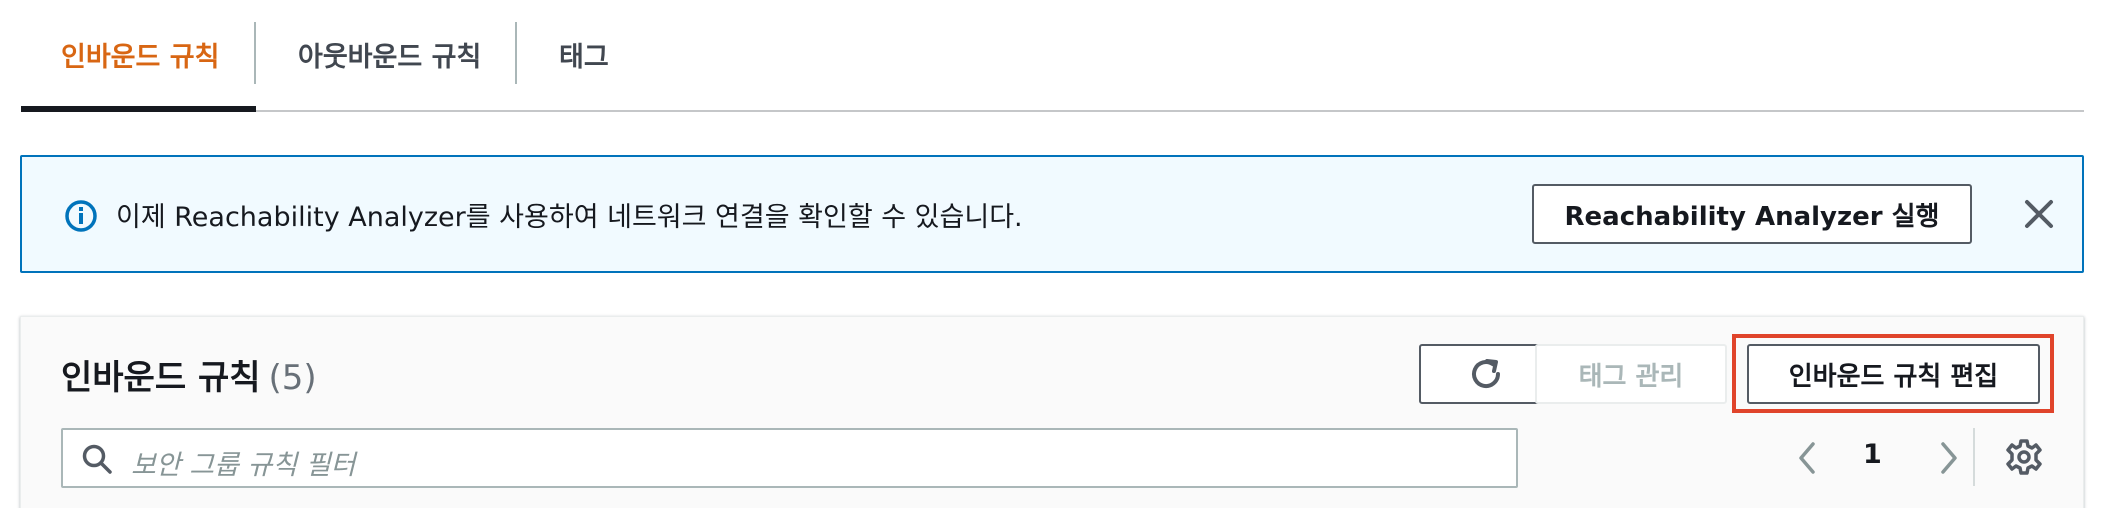  Describe the element at coordinates (584, 54) in the screenshot. I see `tab-tags: 태그` at that location.